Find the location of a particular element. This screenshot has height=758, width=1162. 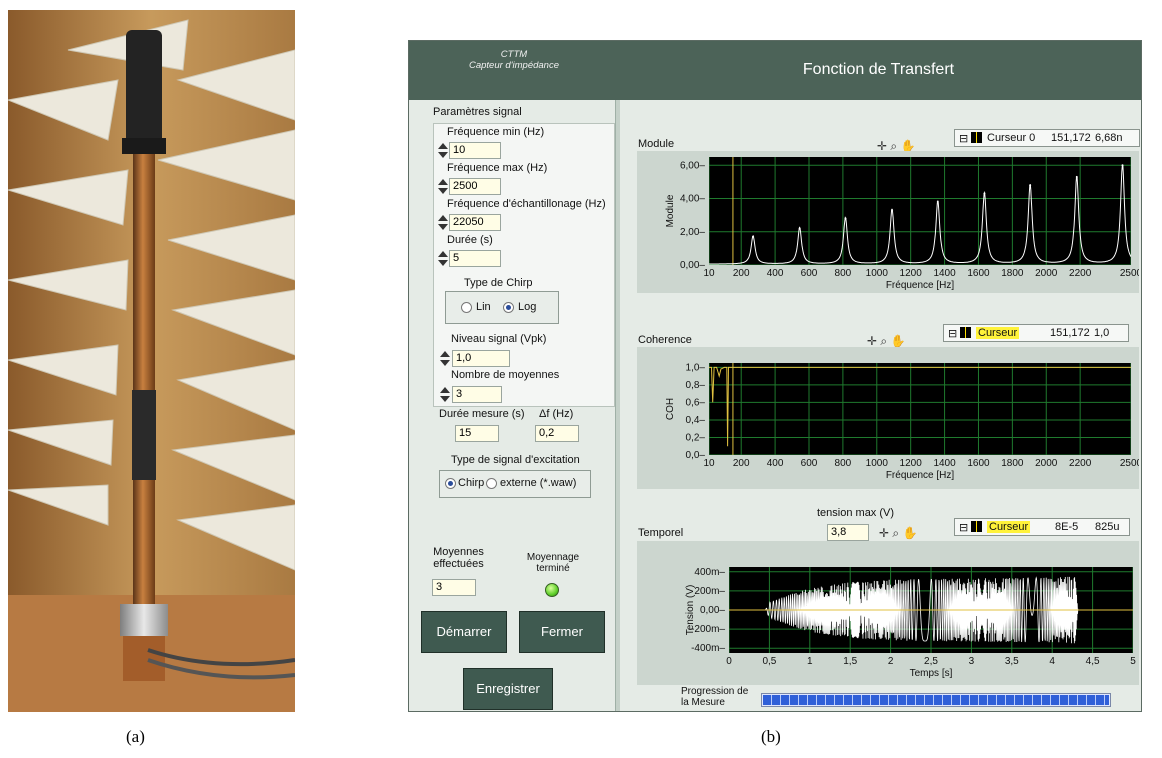

fmin-input: 10 is located at coordinates (475, 150).